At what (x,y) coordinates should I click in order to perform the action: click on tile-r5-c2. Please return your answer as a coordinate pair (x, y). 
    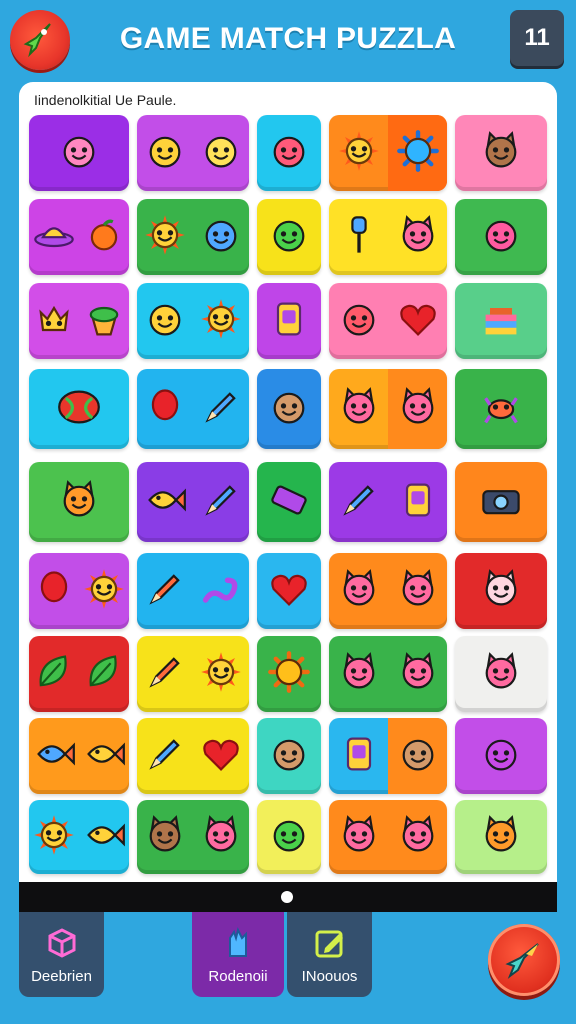
    Looking at the image, I should click on (193, 502).